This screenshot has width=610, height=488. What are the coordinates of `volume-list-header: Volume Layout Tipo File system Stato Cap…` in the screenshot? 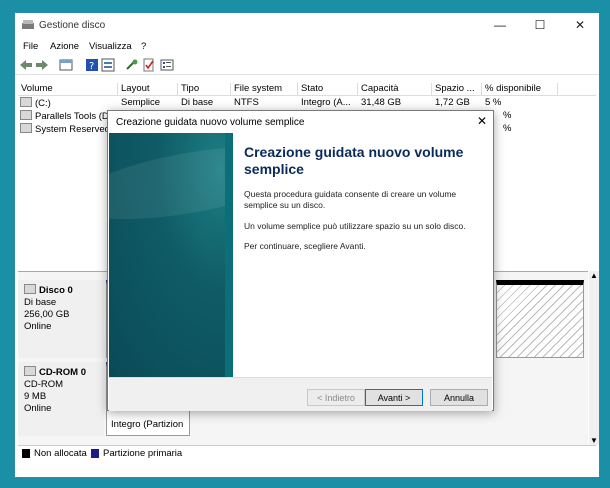 It's located at (307, 88).